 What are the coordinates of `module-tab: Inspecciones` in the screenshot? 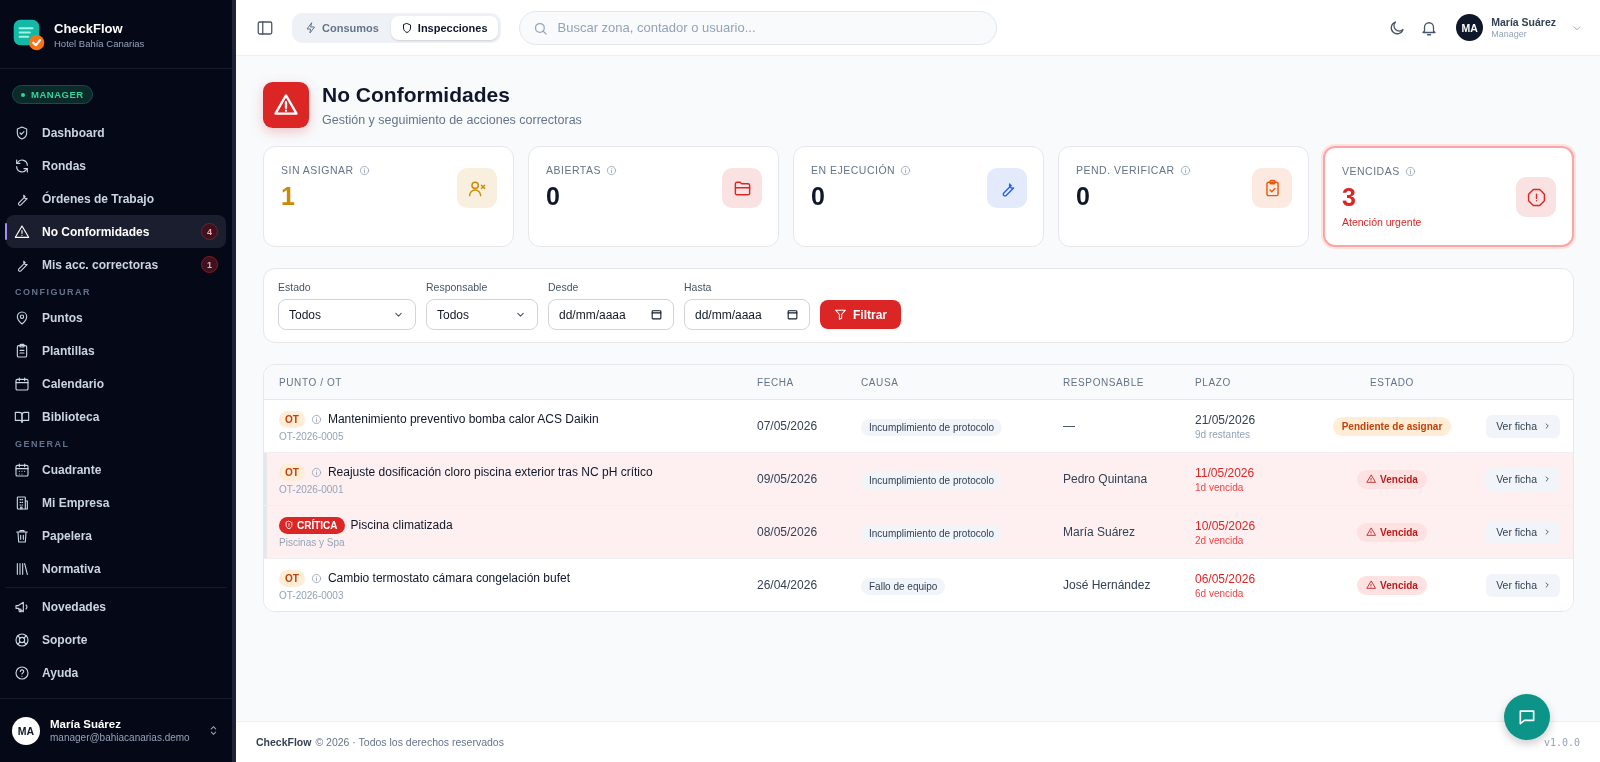 It's located at (444, 27).